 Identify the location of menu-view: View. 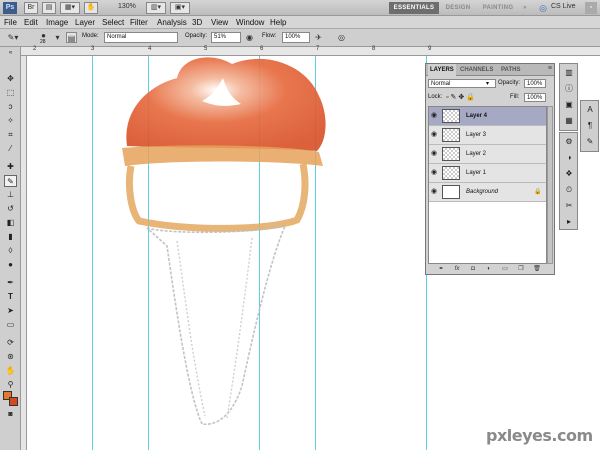
(219, 22).